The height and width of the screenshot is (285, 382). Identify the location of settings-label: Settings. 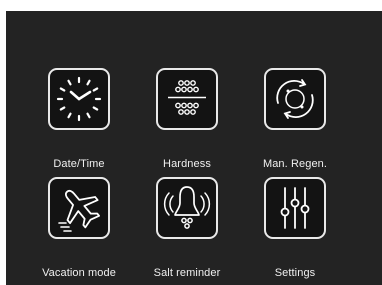
(295, 273).